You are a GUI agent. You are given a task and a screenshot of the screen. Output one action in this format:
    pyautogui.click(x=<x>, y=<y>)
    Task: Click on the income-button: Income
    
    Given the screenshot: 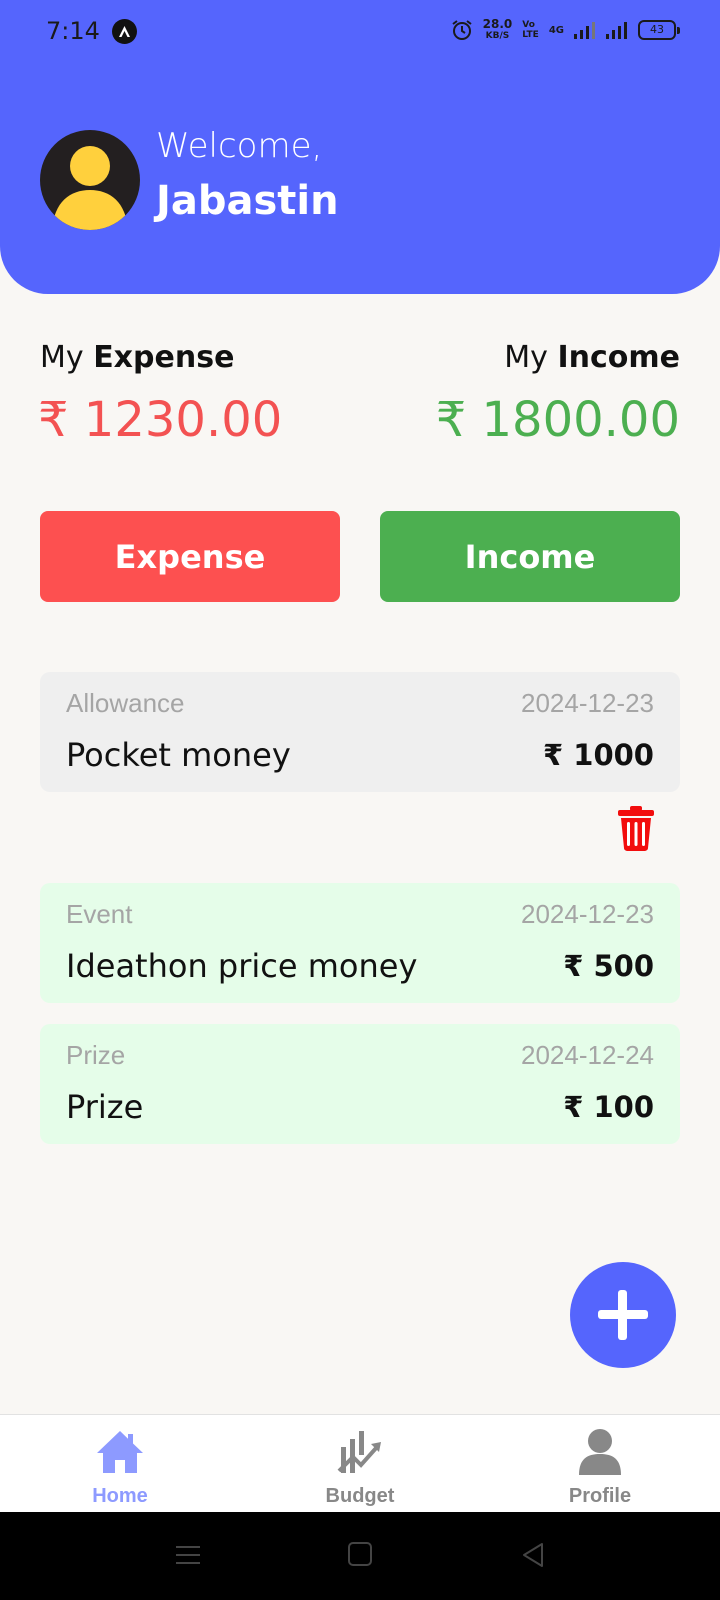 What is the action you would take?
    pyautogui.click(x=530, y=556)
    